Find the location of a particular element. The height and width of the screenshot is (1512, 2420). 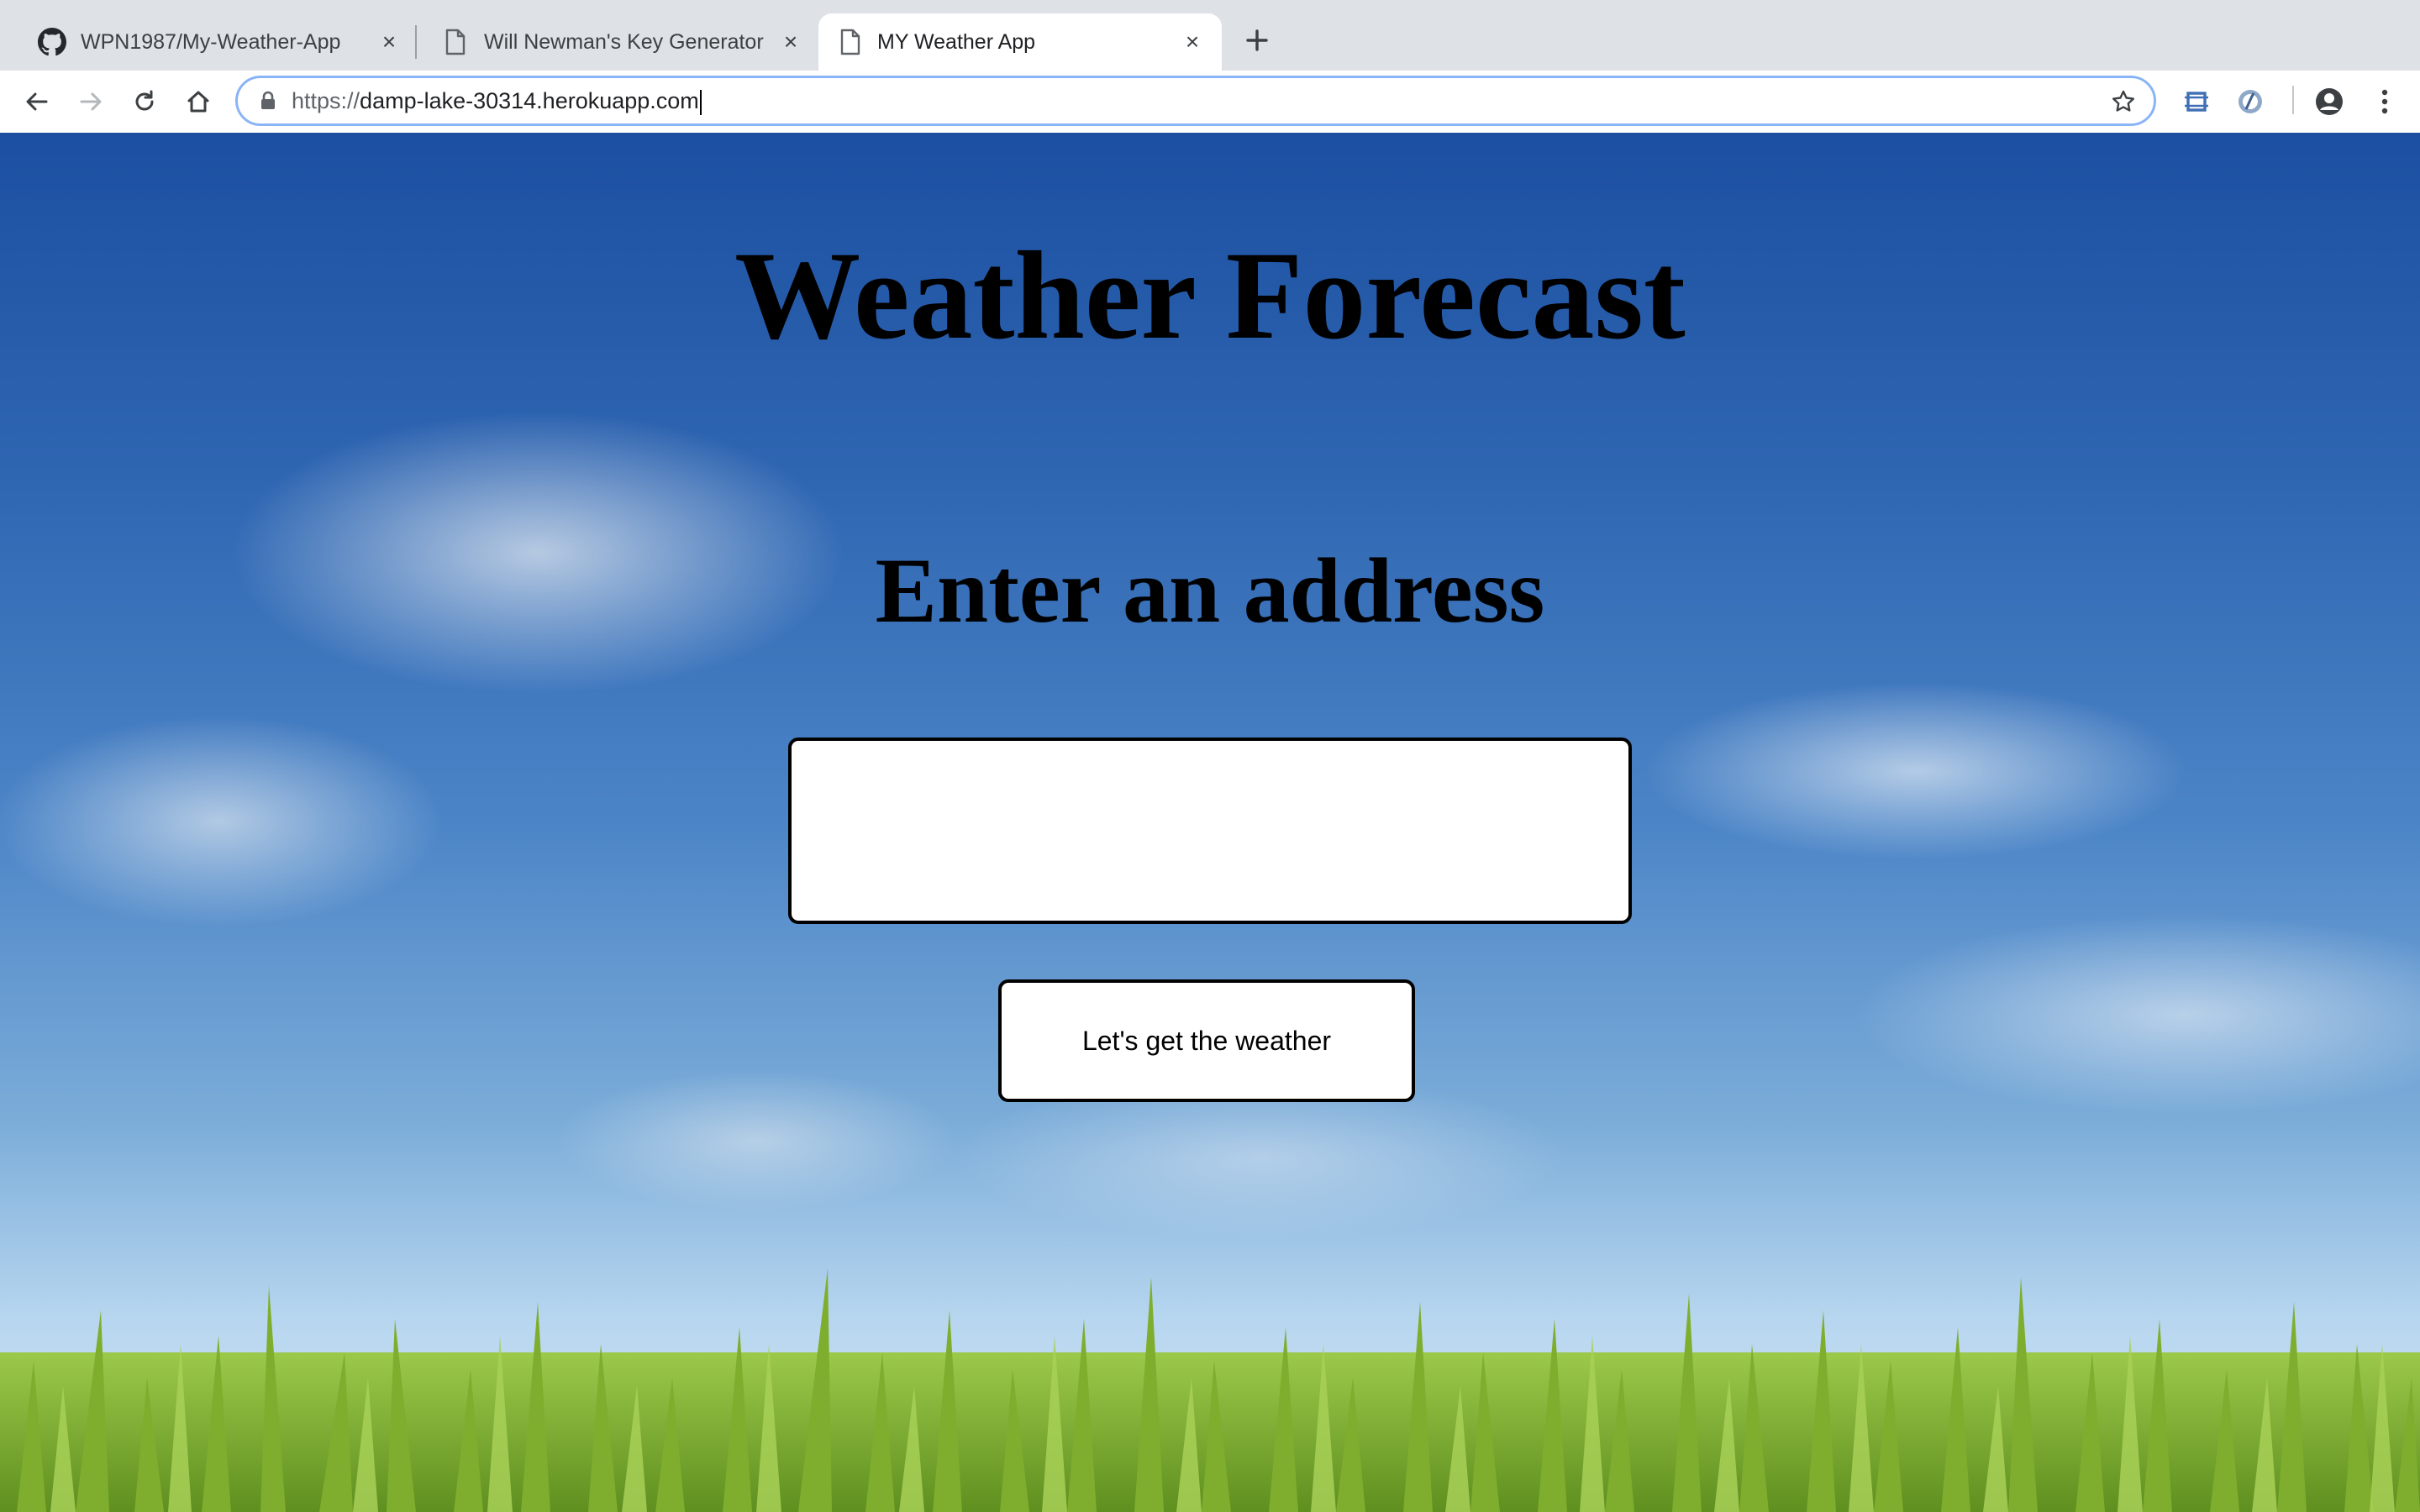

tab-weather-app: MY Weather App × is located at coordinates (1020, 42).